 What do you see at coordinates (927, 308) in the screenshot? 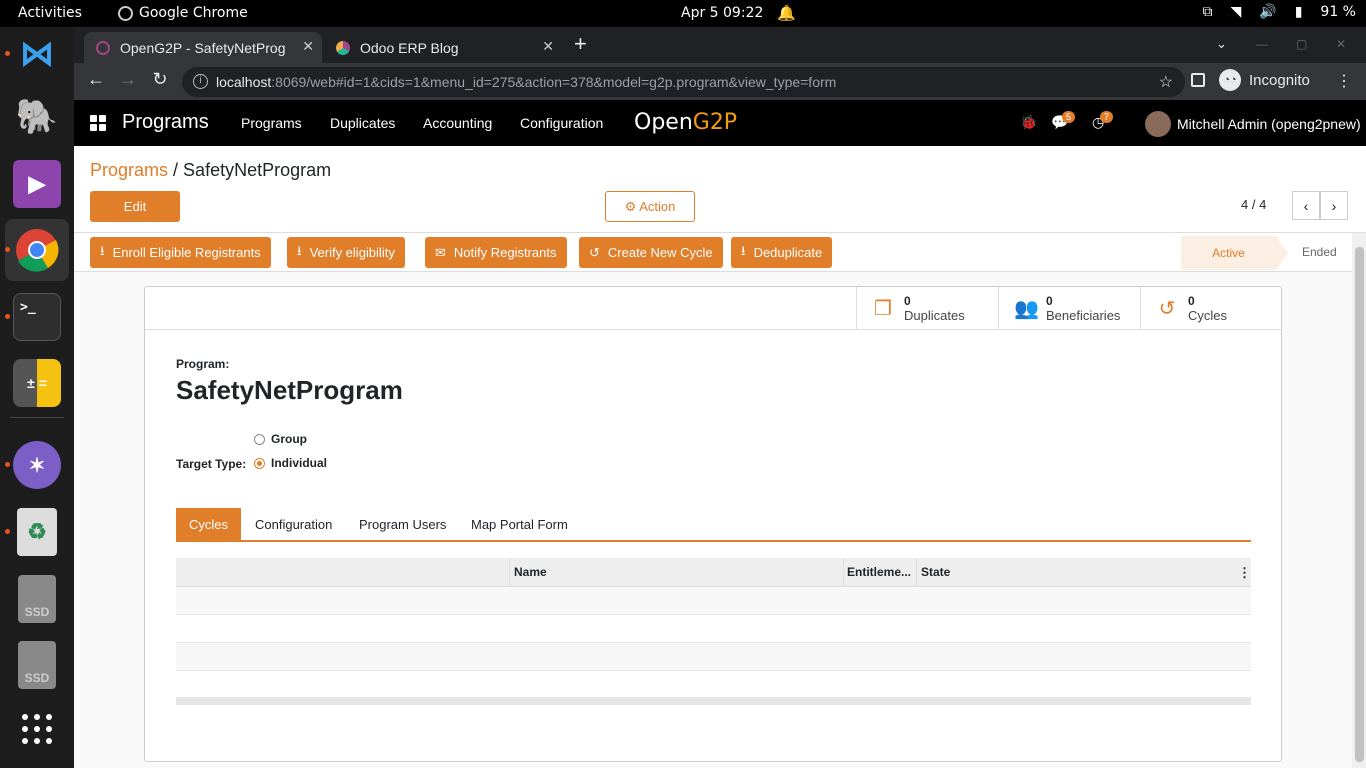
I see `duplicates-stat-button: ❐ 0 Duplicates` at bounding box center [927, 308].